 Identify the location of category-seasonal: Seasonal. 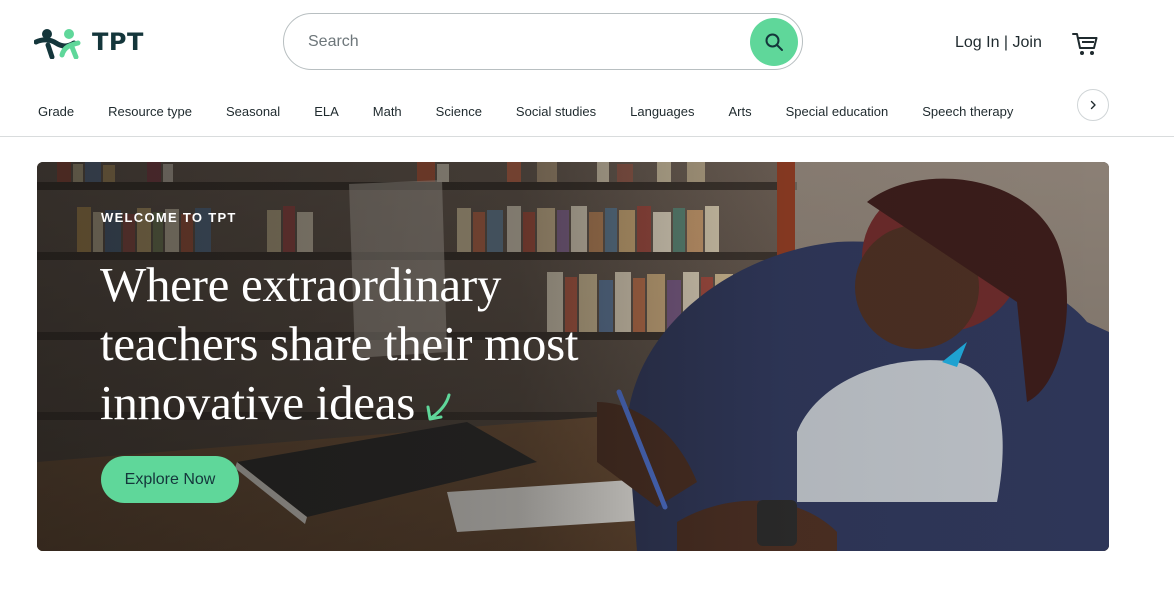
(253, 111).